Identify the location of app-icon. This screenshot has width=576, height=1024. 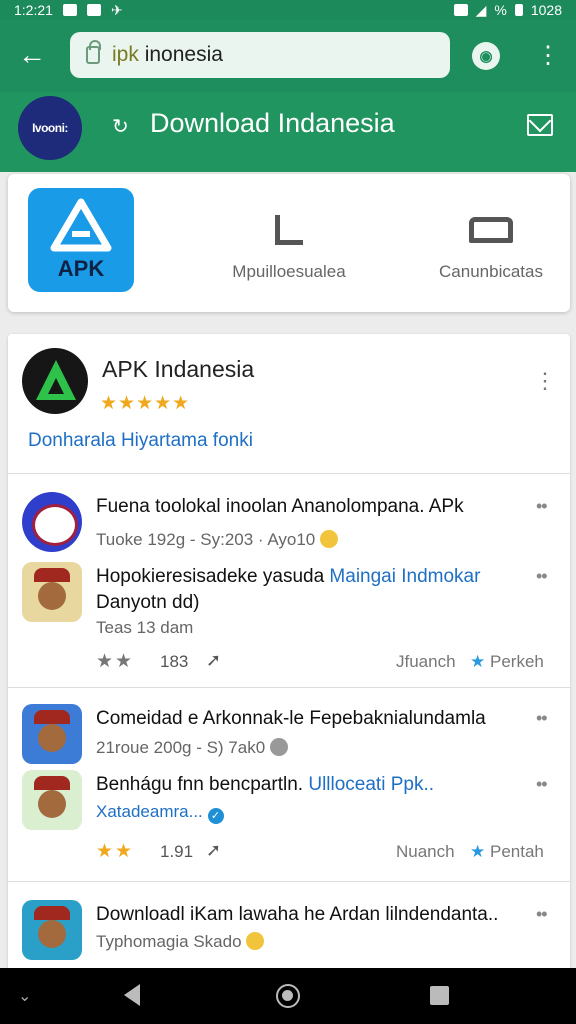
(55, 381).